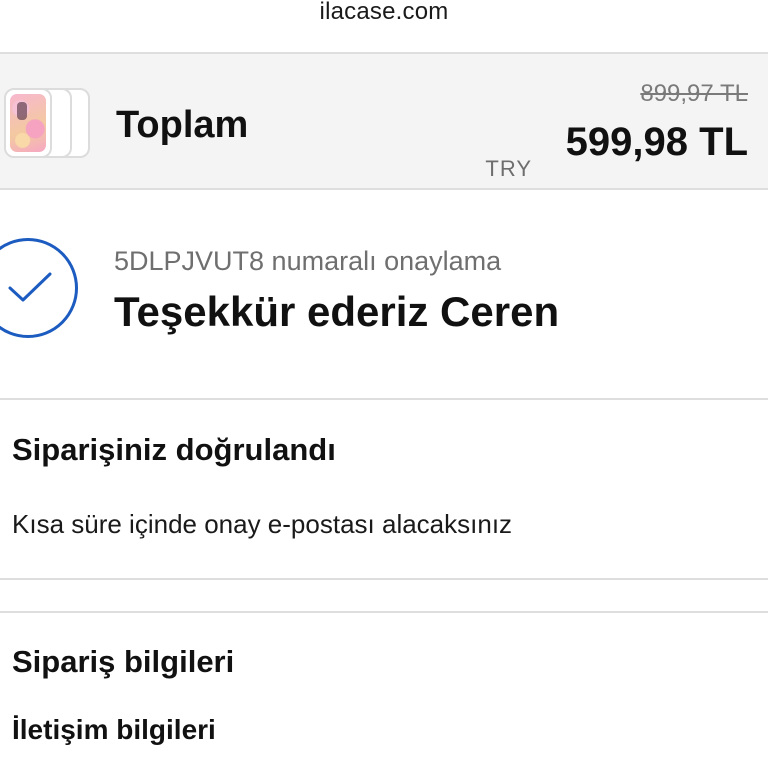  I want to click on order-details-title: Sipariş bilgileri, so click(123, 661).